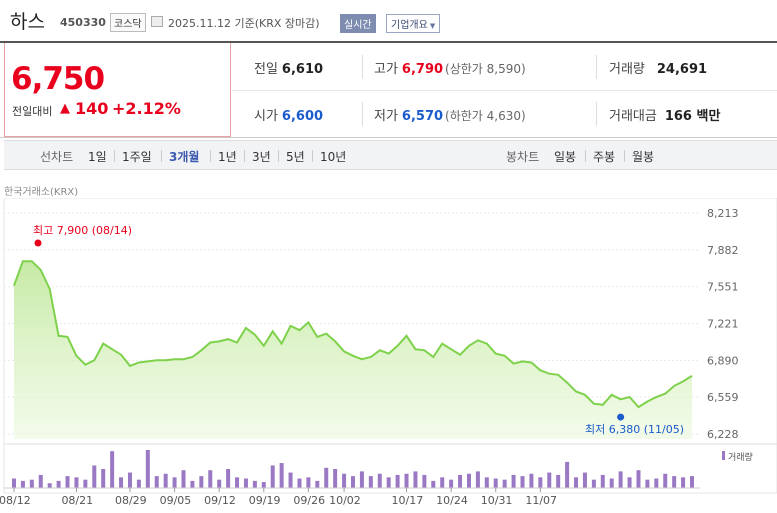  Describe the element at coordinates (265, 500) in the screenshot. I see `x-tick-label: 09/19` at that location.